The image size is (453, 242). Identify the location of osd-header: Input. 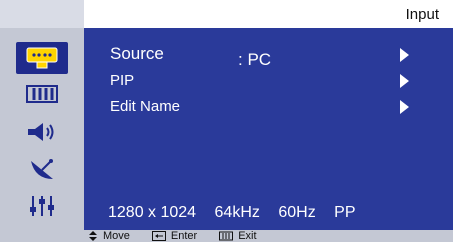
(226, 14).